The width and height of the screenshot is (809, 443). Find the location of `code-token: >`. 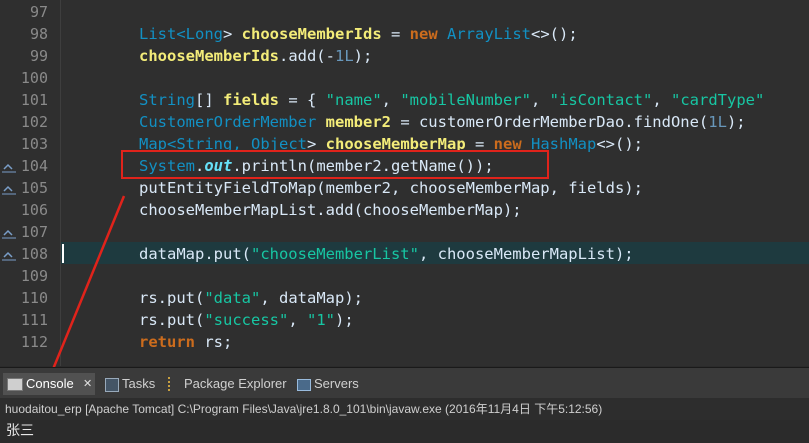

code-token: > is located at coordinates (232, 34).